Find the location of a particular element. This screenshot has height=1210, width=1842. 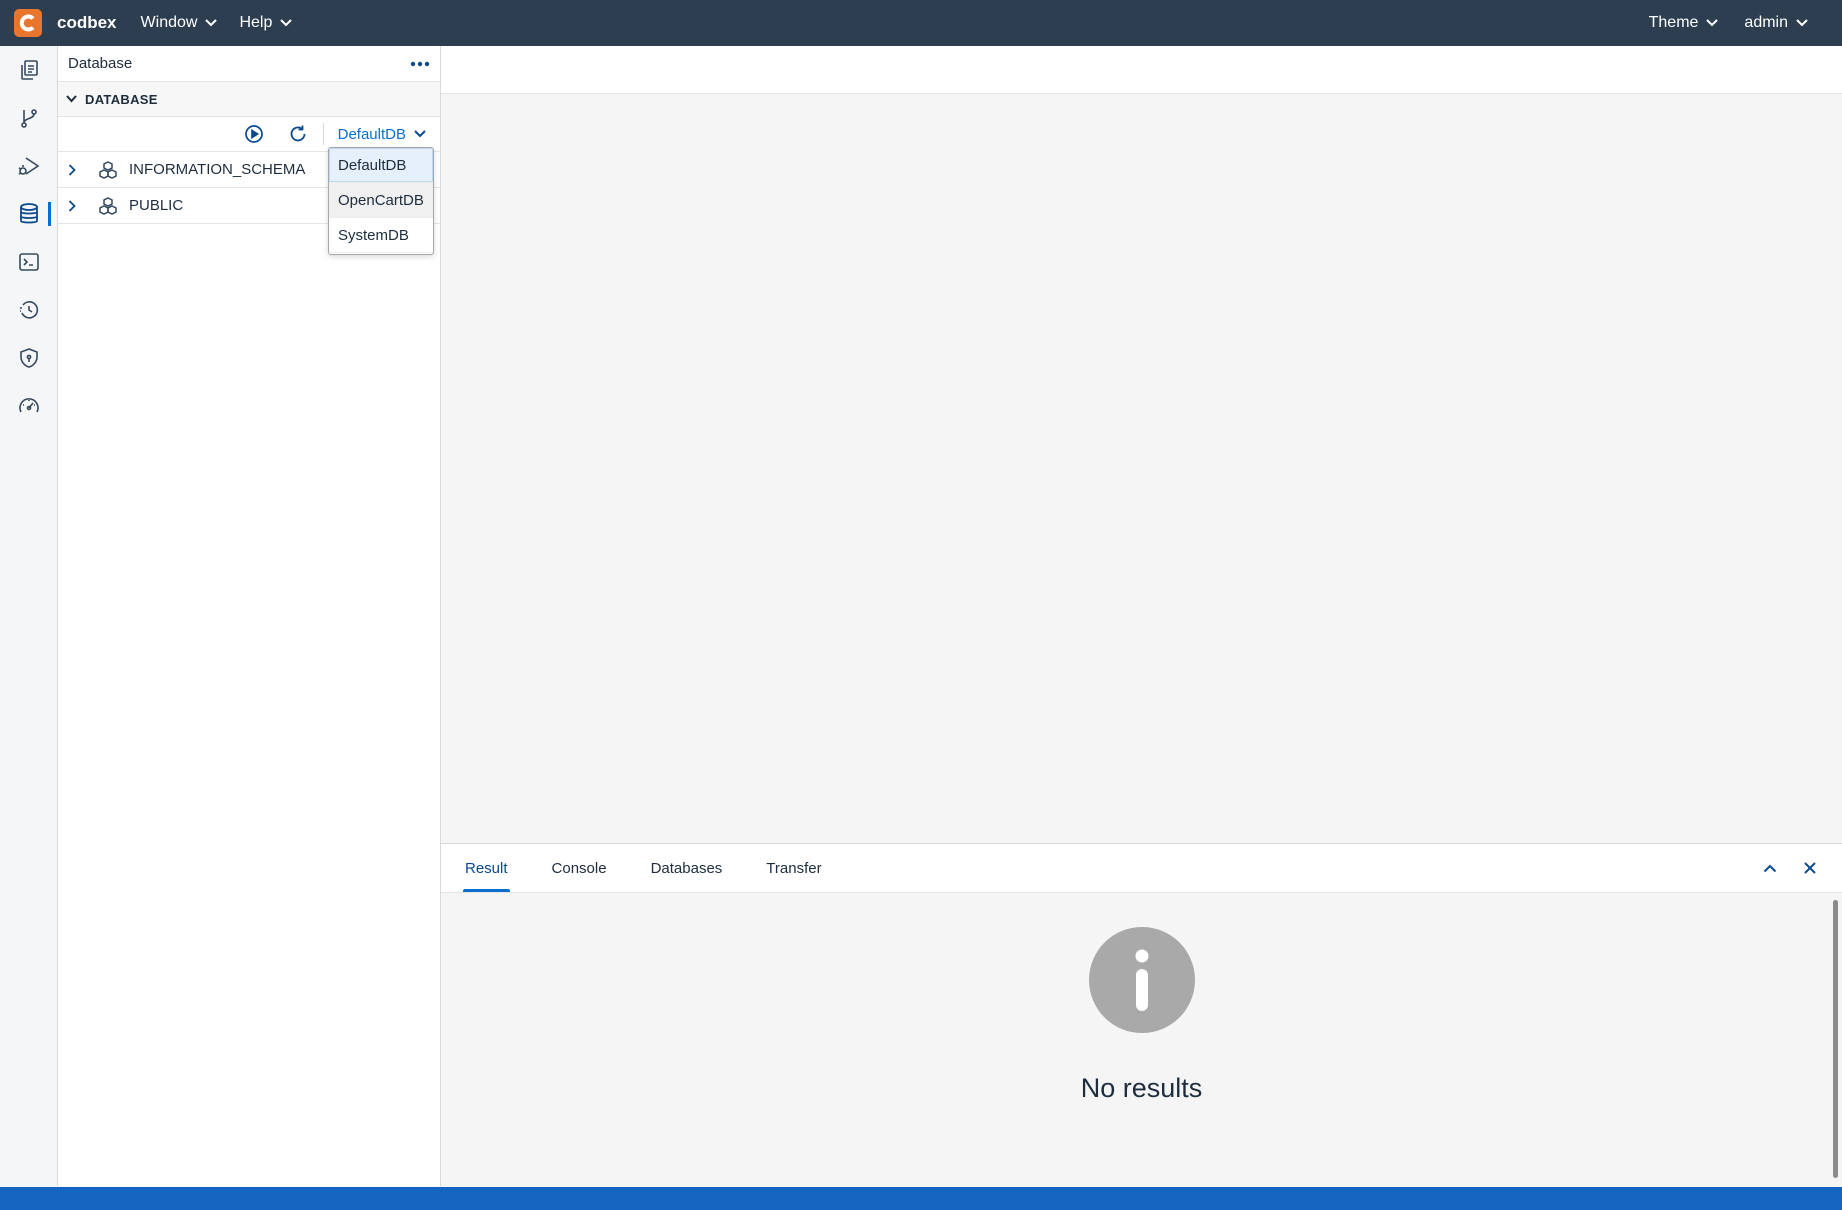

close-panel-button is located at coordinates (1810, 868).